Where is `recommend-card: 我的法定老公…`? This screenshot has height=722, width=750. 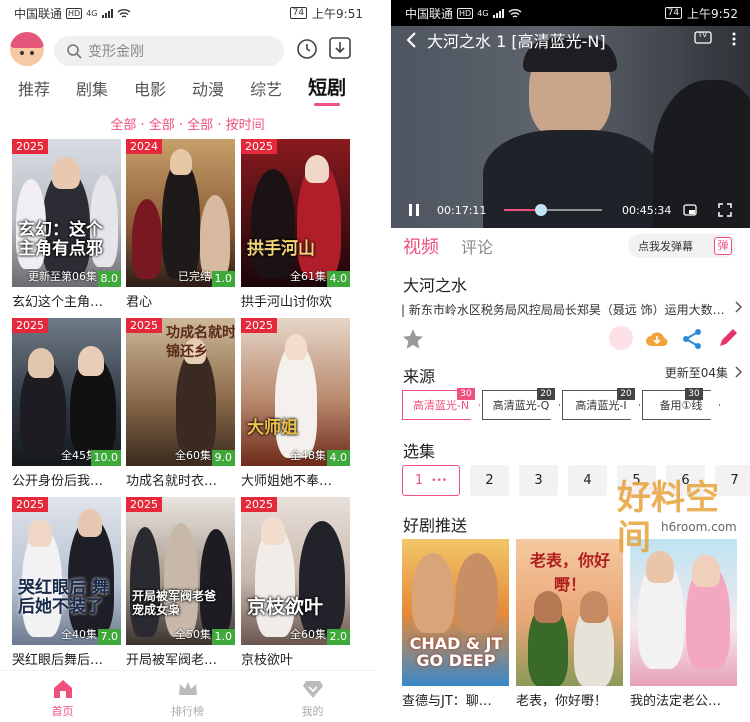 recommend-card: 我的法定老公… is located at coordinates (683, 624).